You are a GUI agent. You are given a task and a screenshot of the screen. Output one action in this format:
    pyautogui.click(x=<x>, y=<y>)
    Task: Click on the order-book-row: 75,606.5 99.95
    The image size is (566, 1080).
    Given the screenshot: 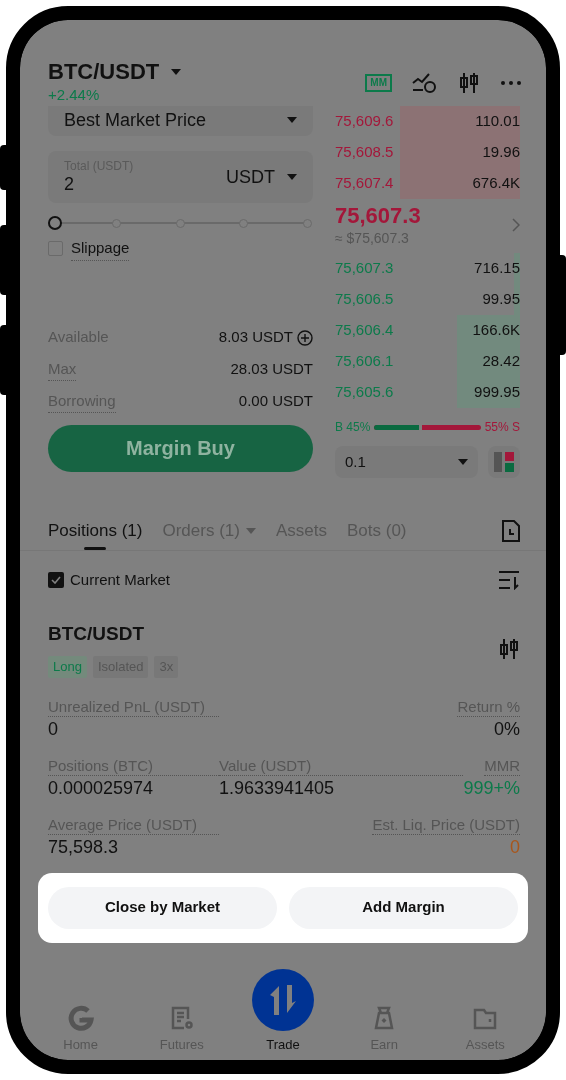 What is the action you would take?
    pyautogui.click(x=427, y=299)
    